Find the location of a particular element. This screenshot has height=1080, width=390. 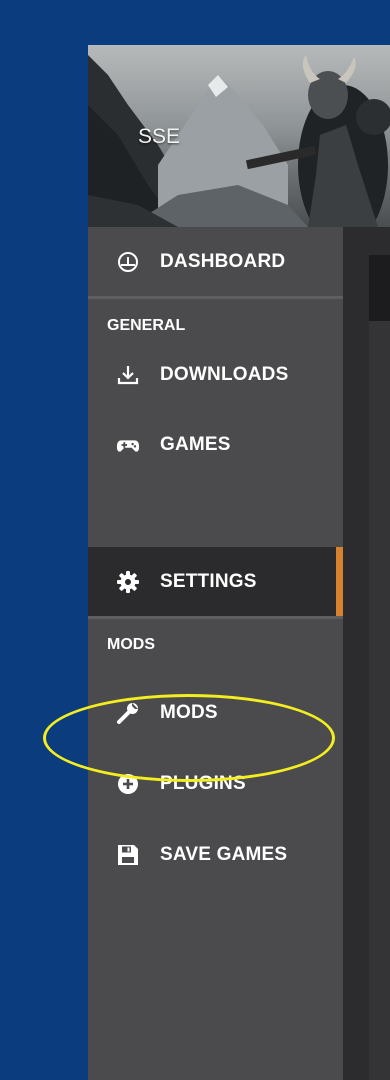

sidebar-item-games: GAMES is located at coordinates (215, 445).